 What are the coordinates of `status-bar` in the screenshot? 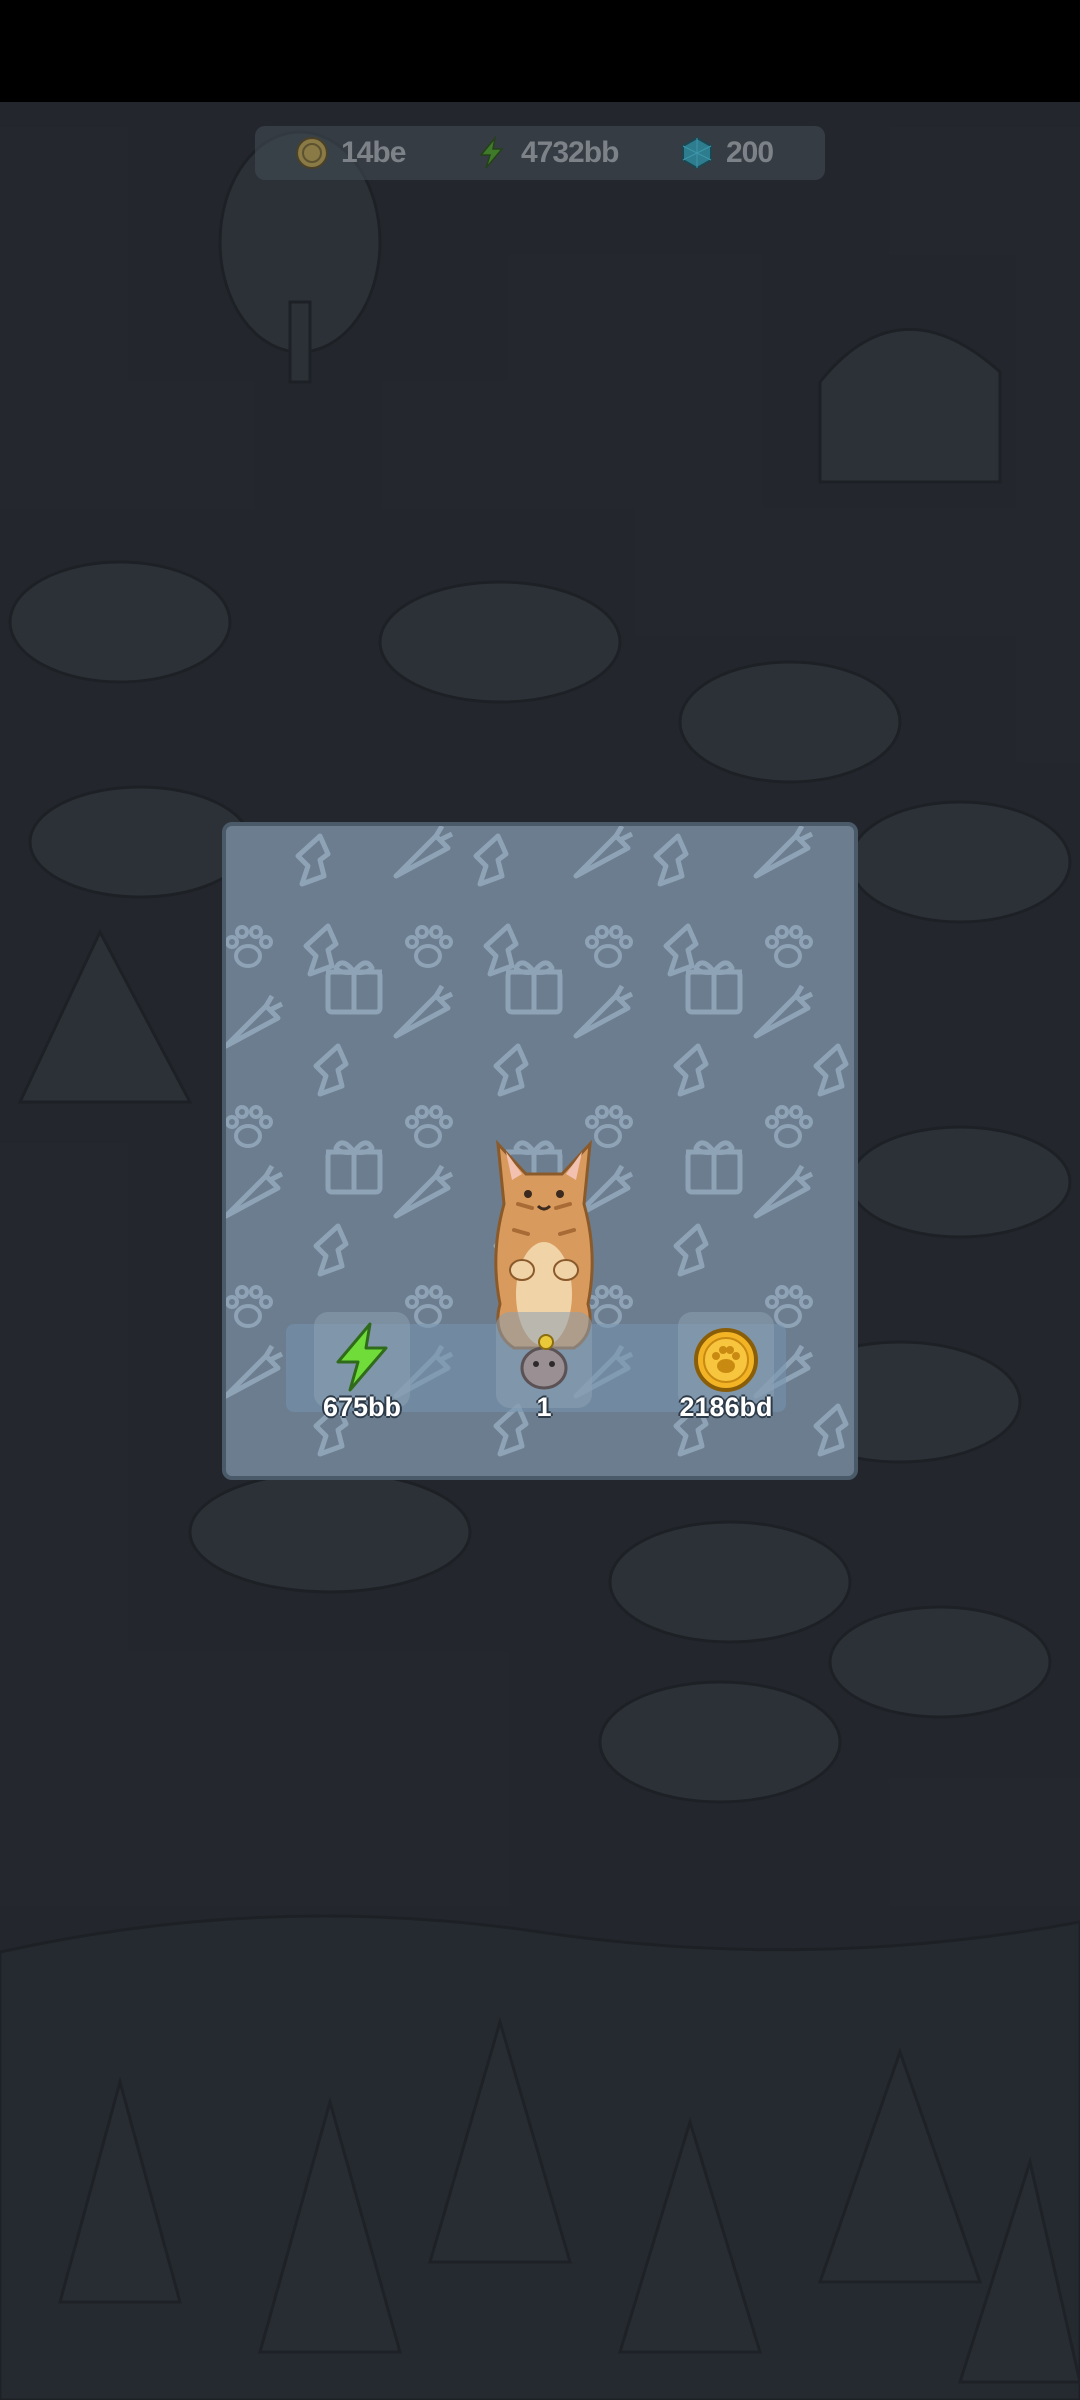 It's located at (540, 51).